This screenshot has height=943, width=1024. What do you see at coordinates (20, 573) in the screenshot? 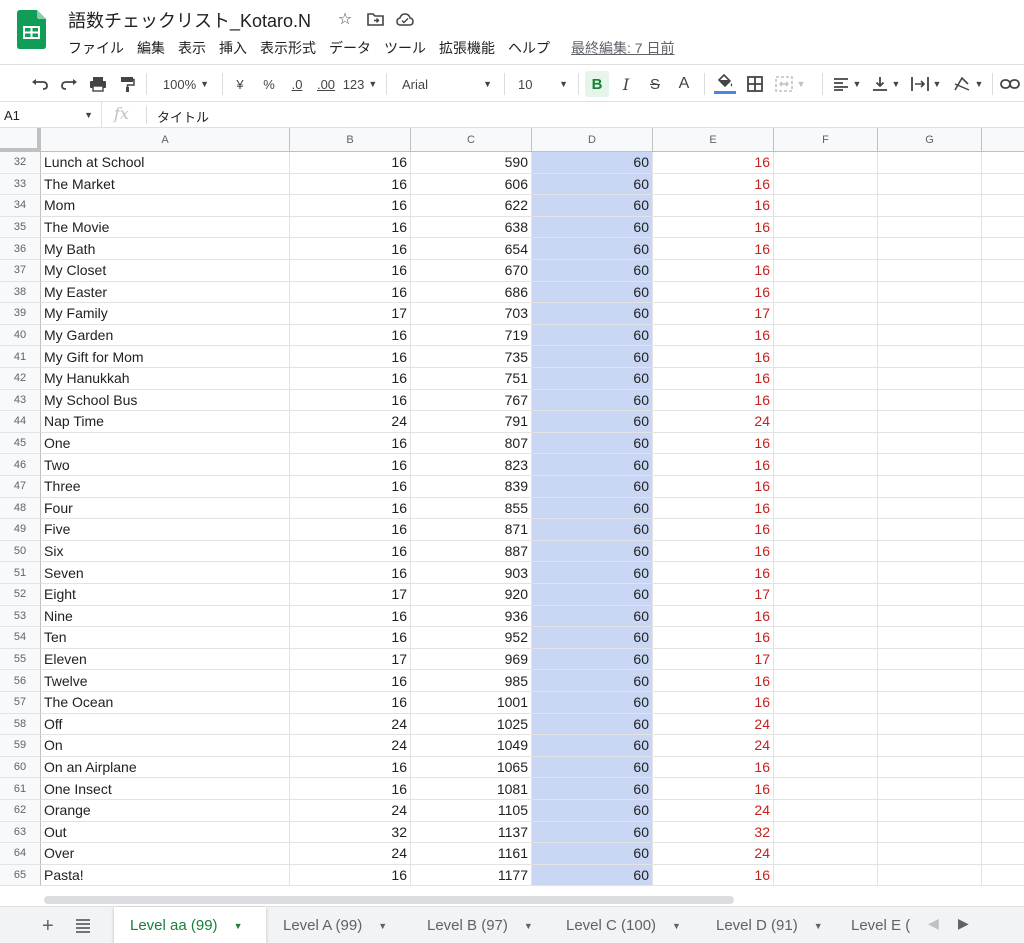
I see `row-header: 51` at bounding box center [20, 573].